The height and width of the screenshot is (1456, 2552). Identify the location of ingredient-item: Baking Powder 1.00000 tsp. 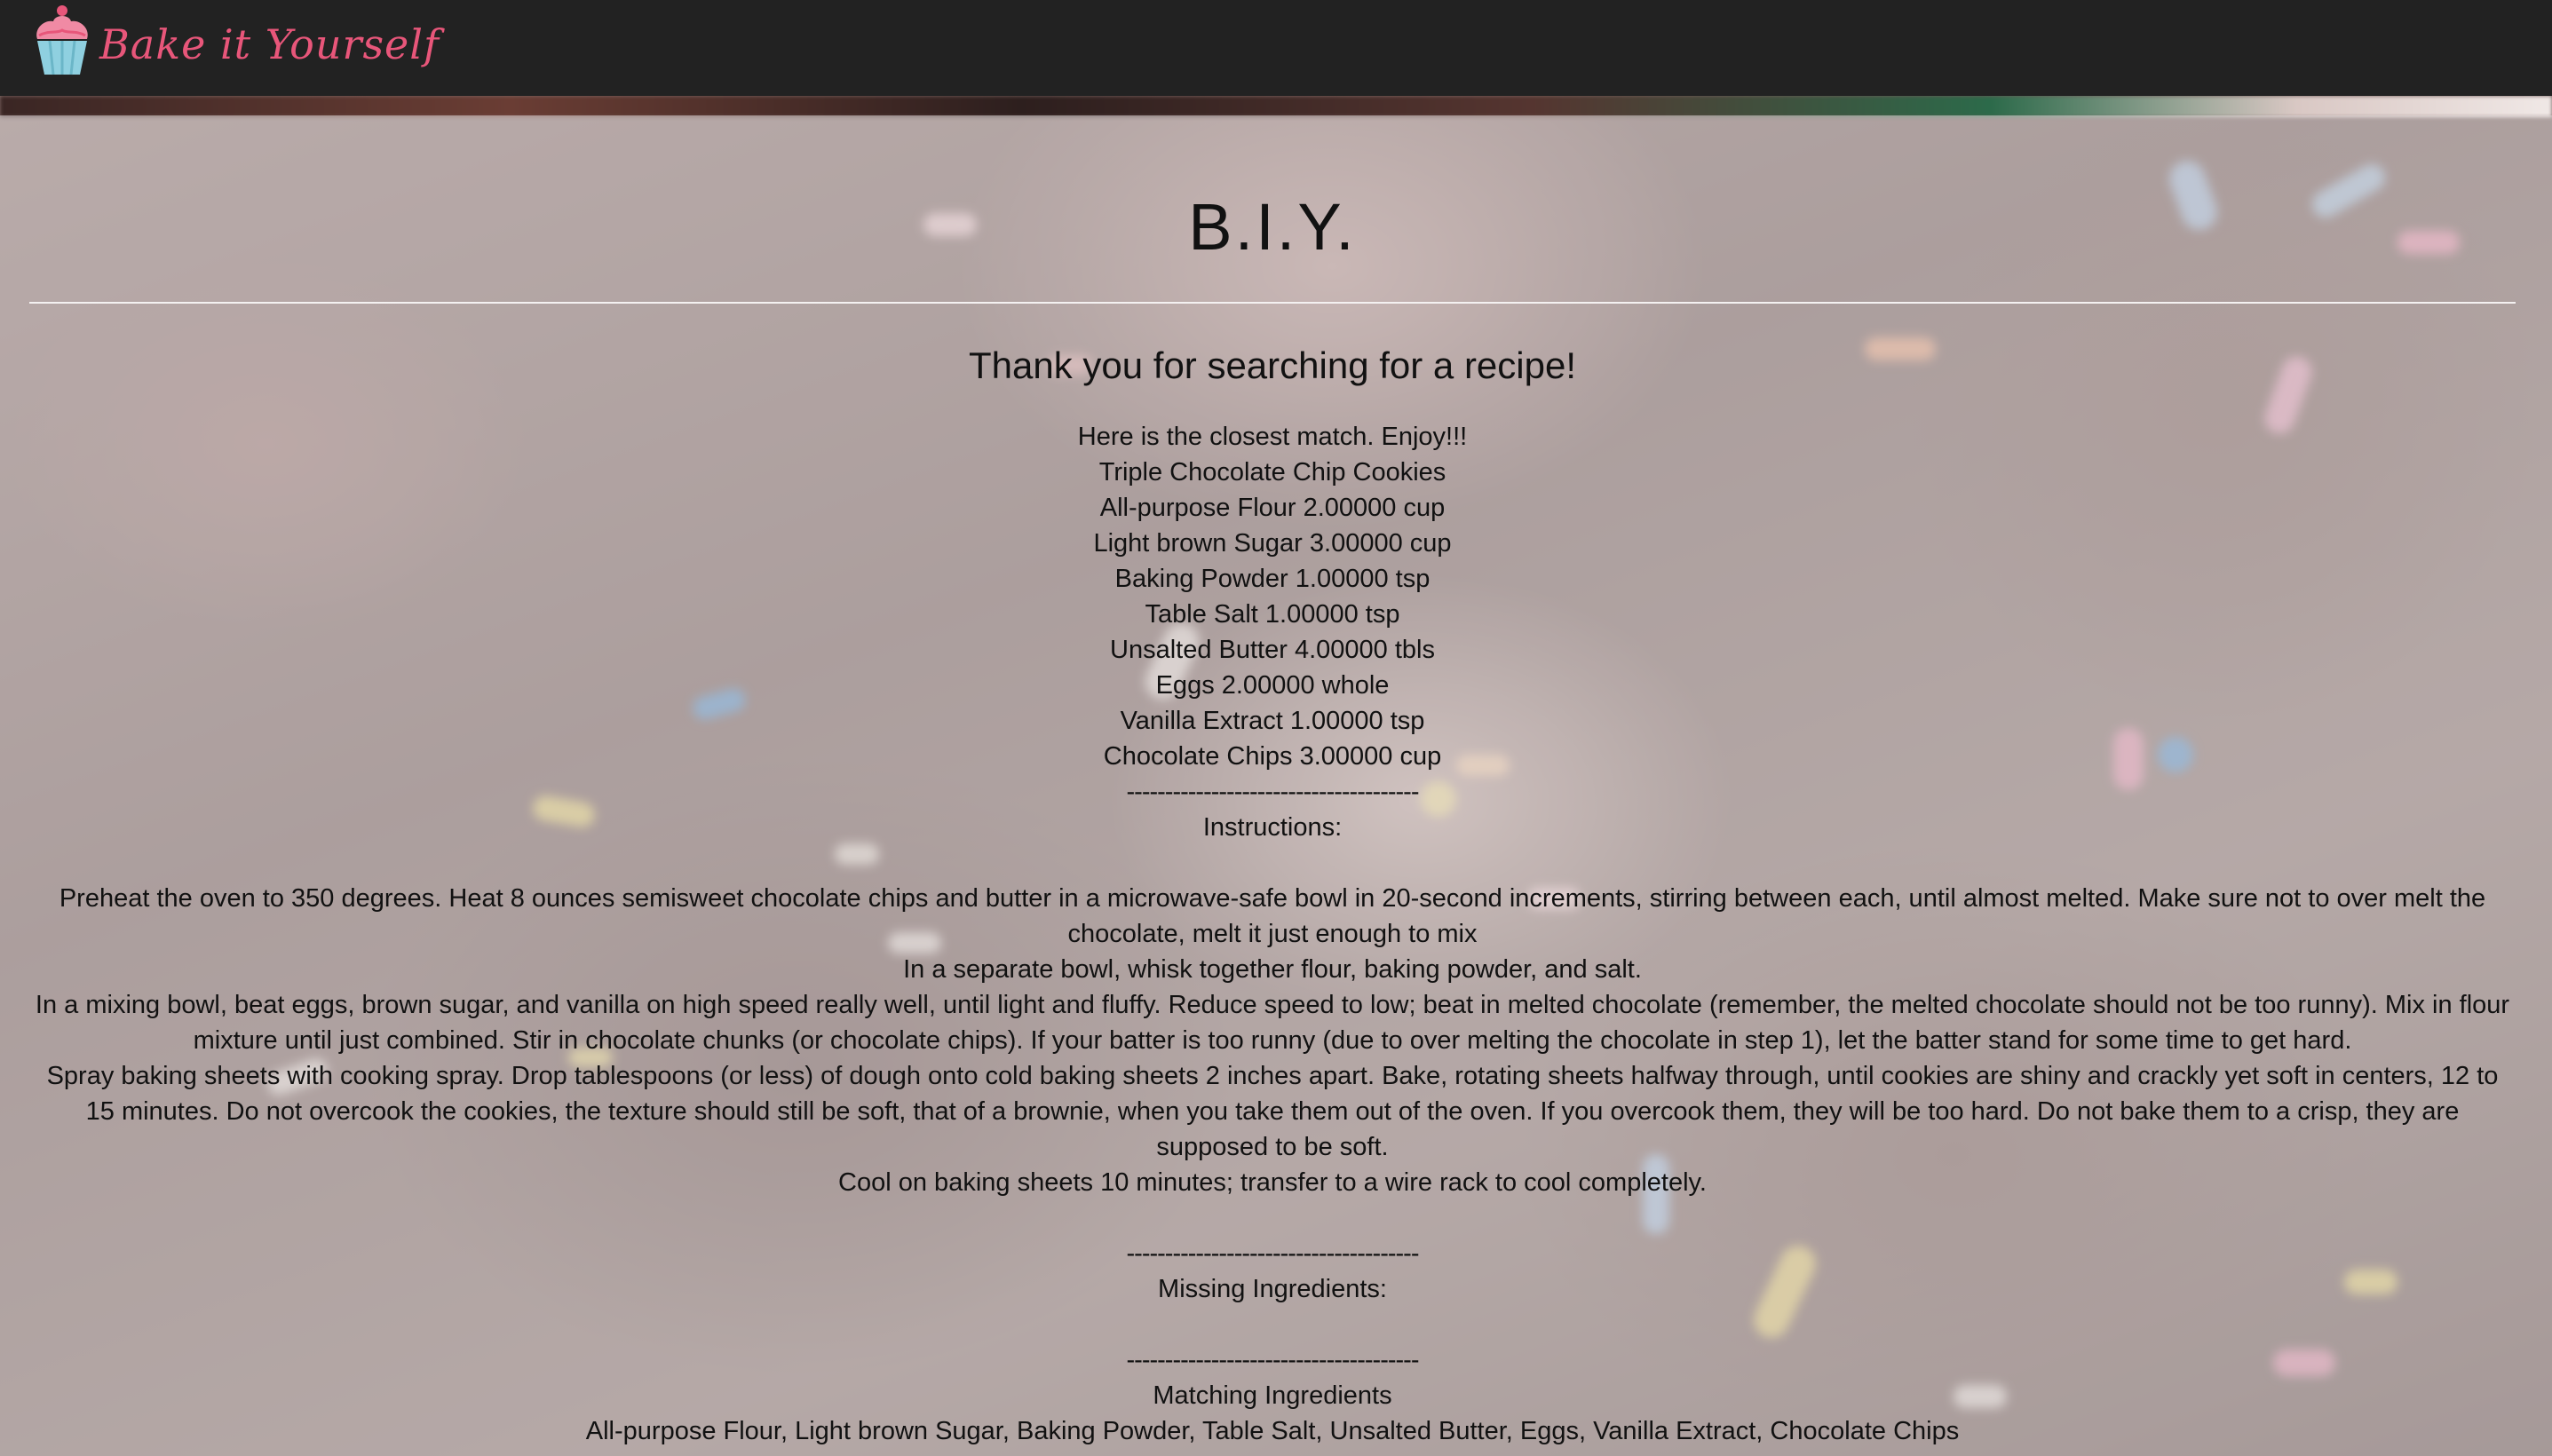
(1272, 579).